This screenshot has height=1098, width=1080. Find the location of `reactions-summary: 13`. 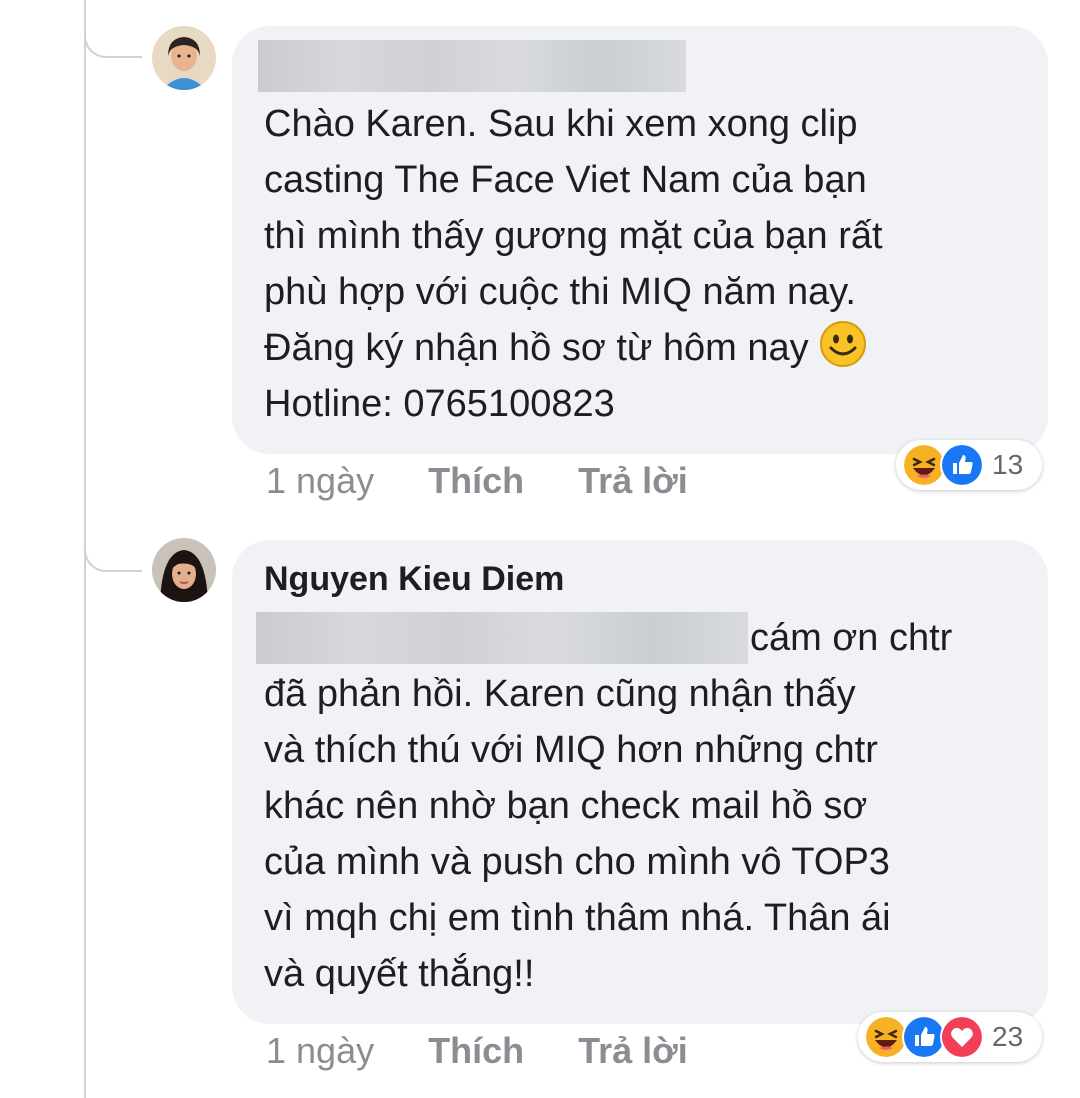

reactions-summary: 13 is located at coordinates (969, 465).